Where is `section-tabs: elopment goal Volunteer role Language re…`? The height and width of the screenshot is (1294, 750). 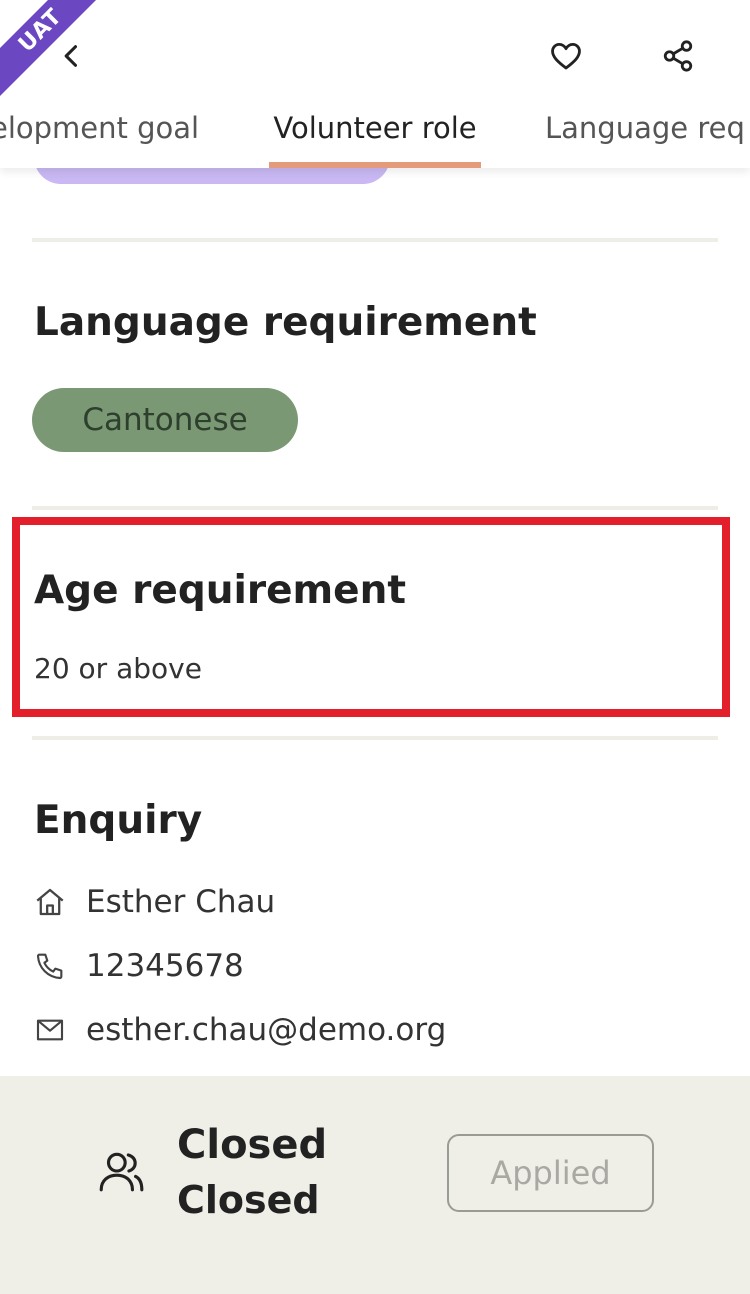
section-tabs: elopment goal Volunteer role Language re… is located at coordinates (375, 134).